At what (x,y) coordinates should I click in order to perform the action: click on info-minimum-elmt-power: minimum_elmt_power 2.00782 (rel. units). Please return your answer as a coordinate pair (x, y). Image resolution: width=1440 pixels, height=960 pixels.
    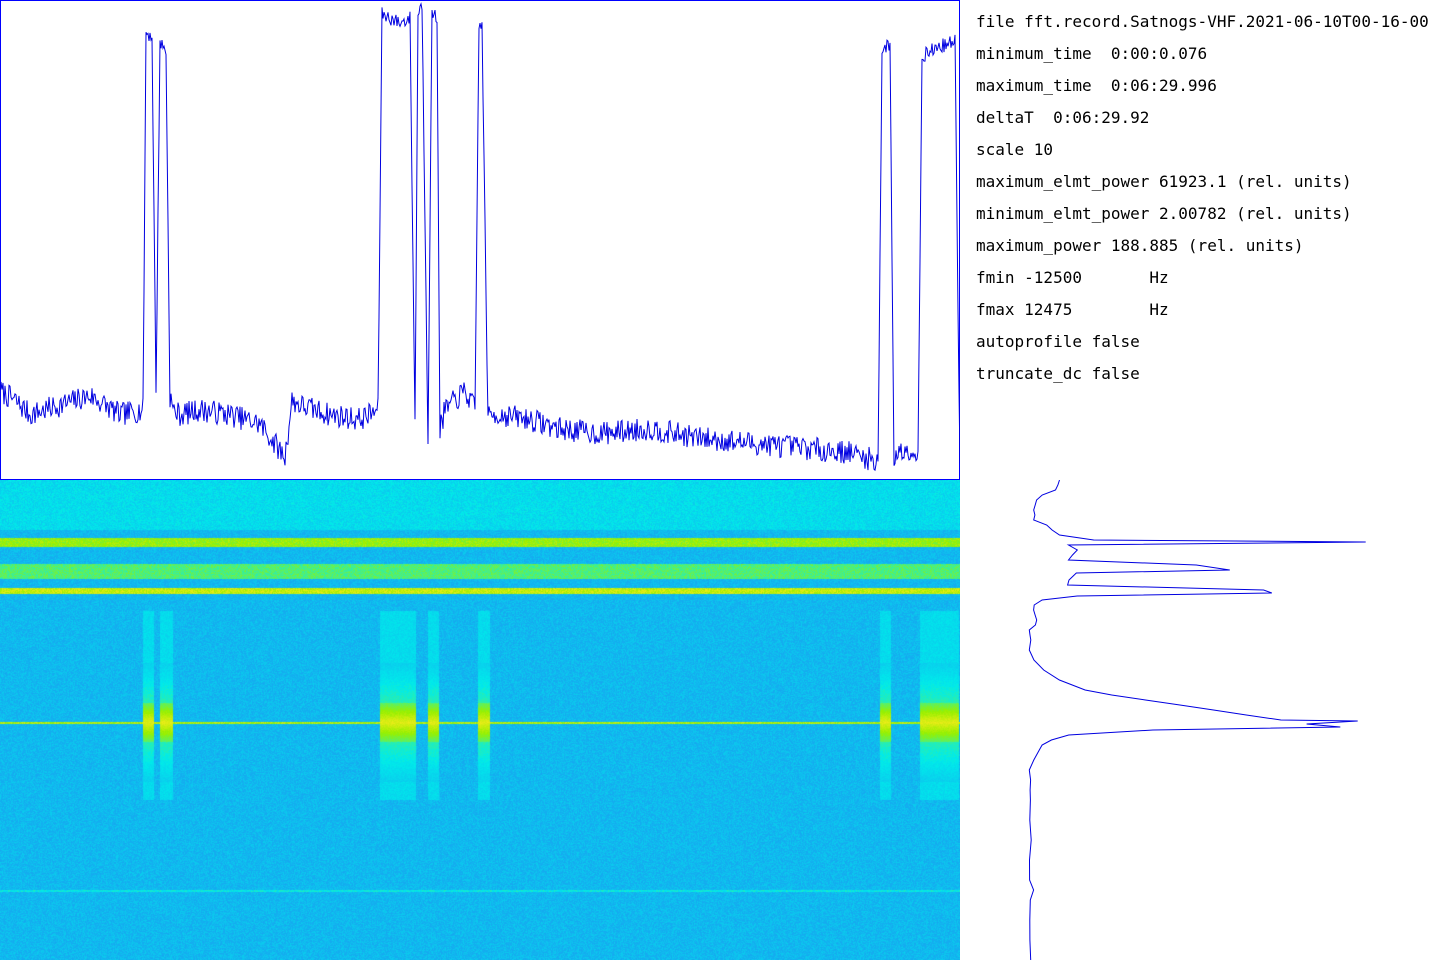
    Looking at the image, I should click on (1164, 213).